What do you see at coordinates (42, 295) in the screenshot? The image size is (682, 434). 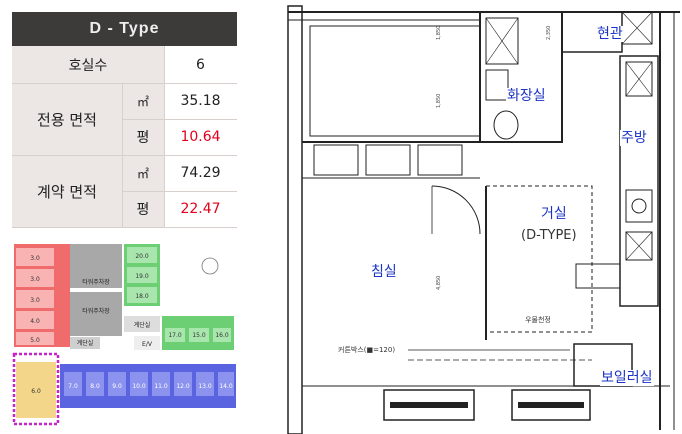 I see `red-unit-block` at bounding box center [42, 295].